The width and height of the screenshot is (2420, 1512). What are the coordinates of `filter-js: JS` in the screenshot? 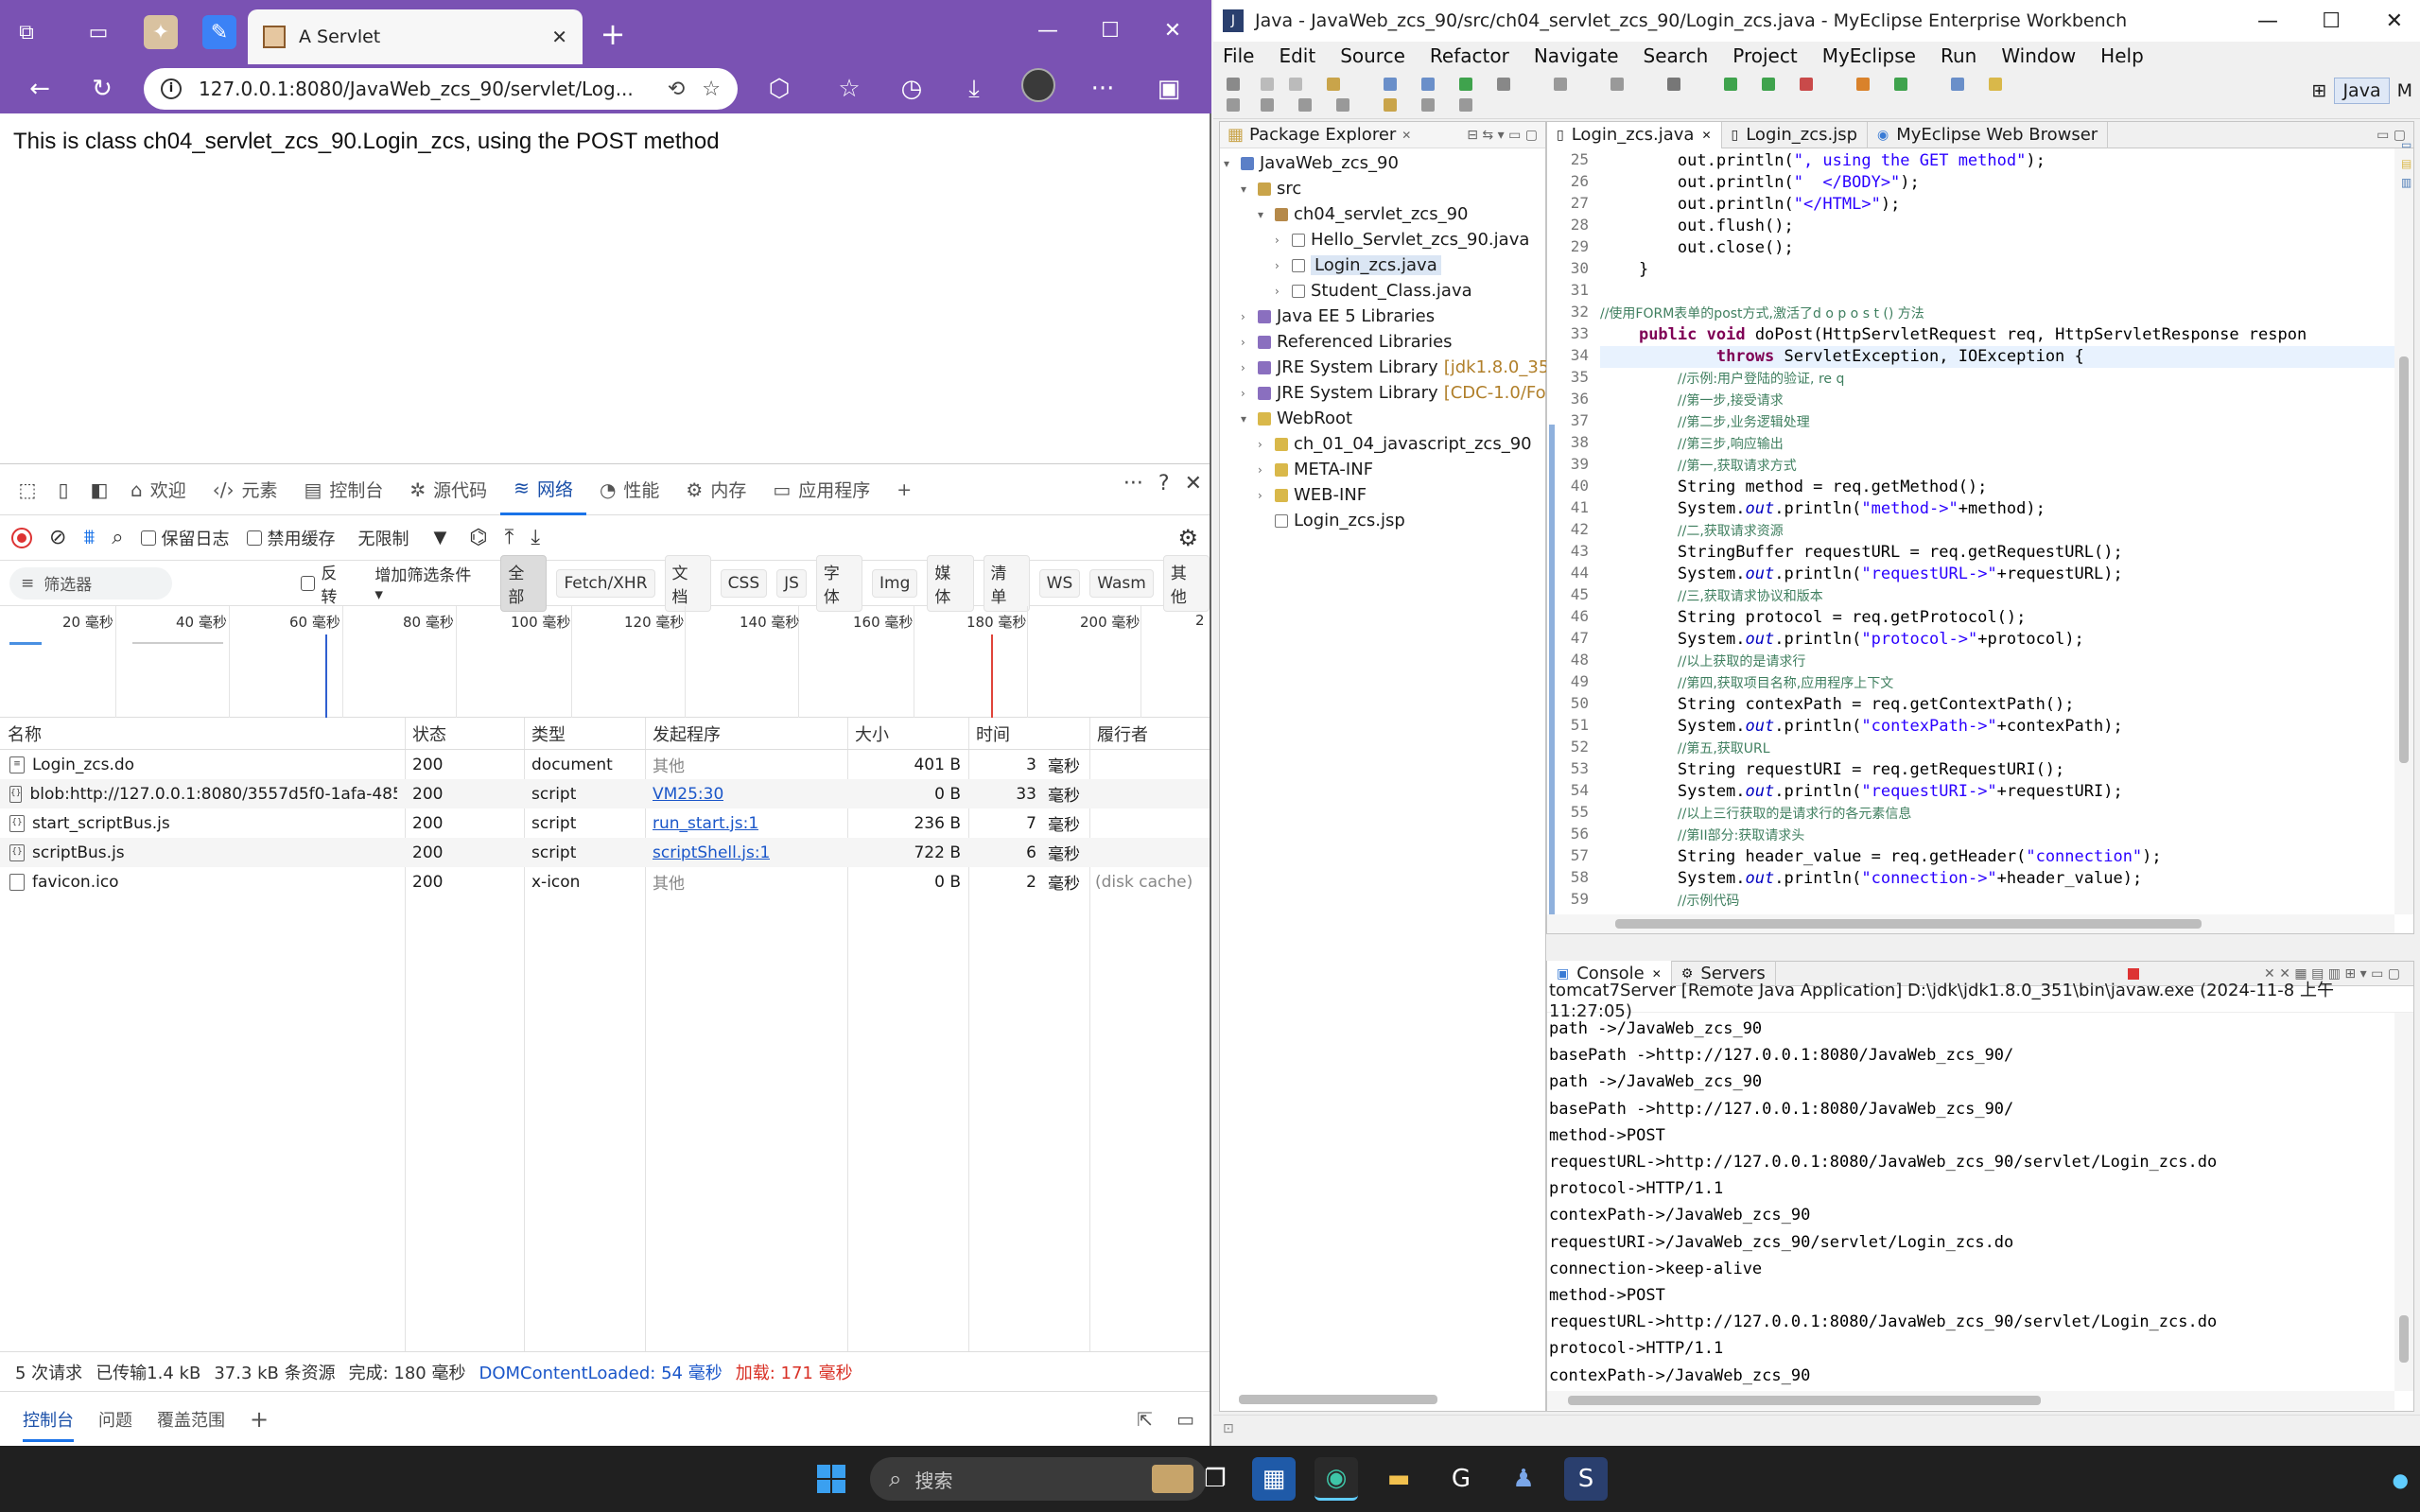 It's located at (791, 583).